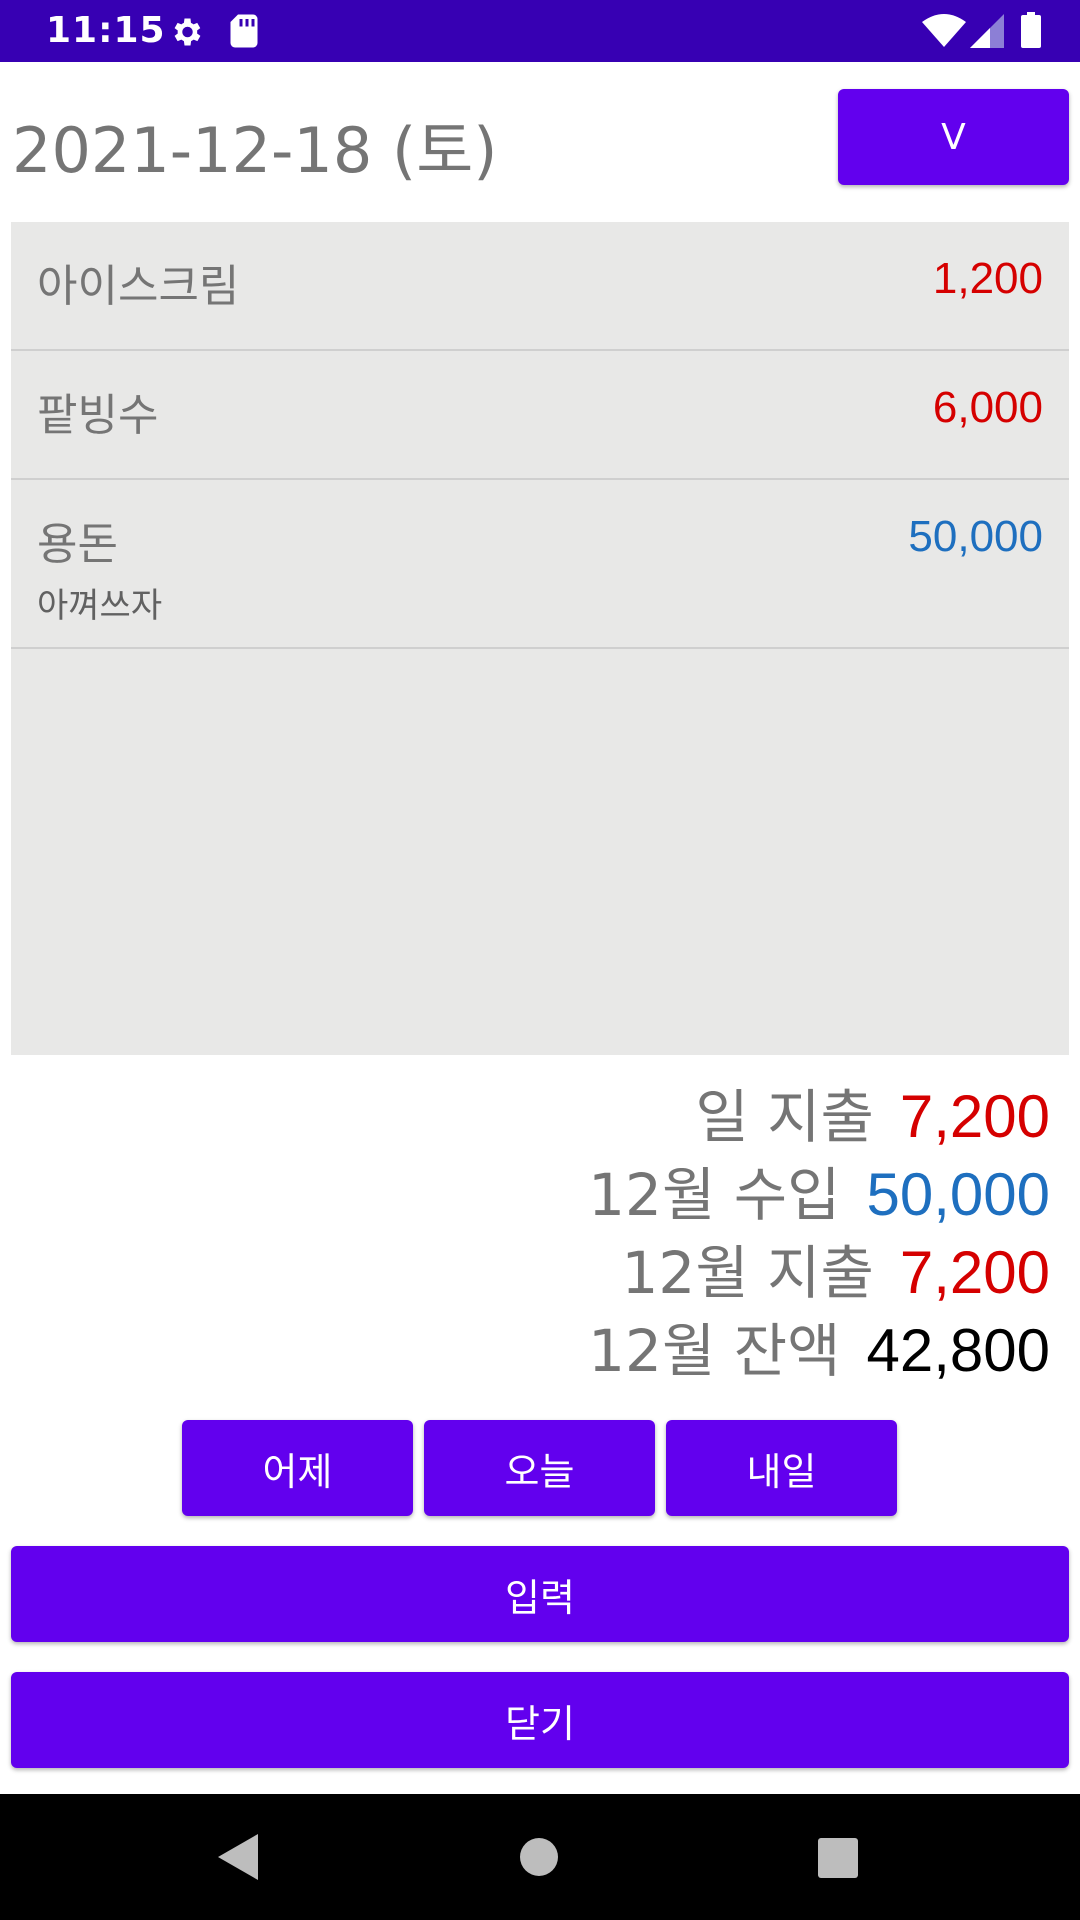 The image size is (1080, 1920). I want to click on entry-amount: 50,000, so click(975, 536).